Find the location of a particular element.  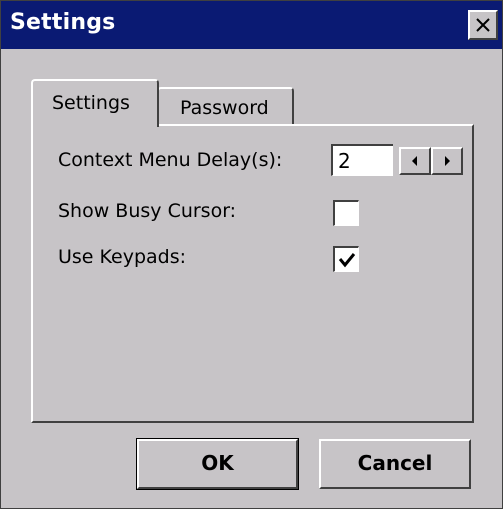

close-icon is located at coordinates (483, 25).